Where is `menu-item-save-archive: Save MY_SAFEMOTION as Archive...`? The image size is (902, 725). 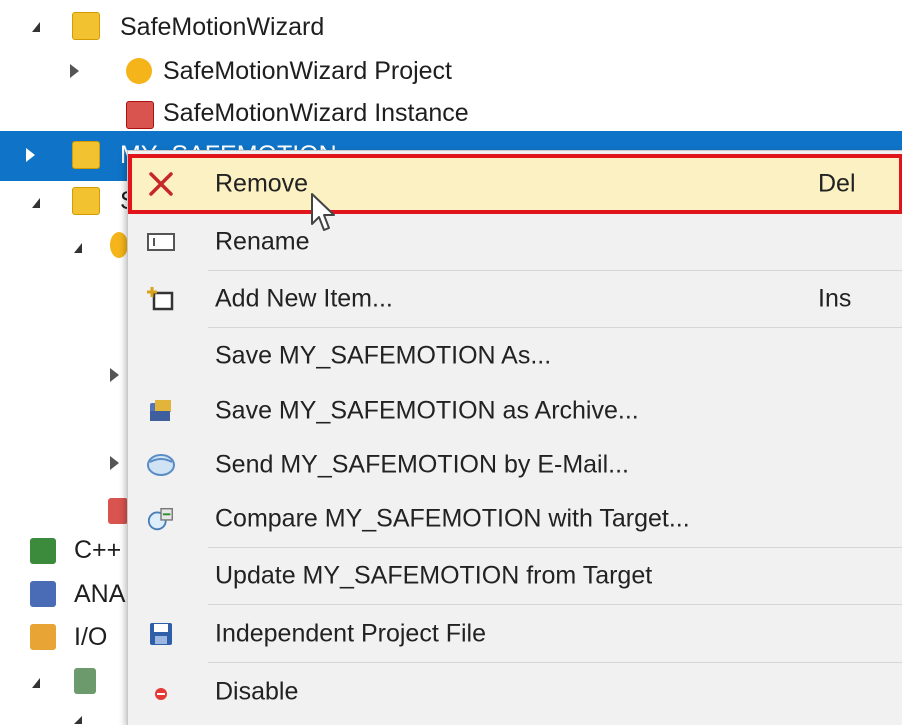
menu-item-save-archive: Save MY_SAFEMOTION as Archive... is located at coordinates (515, 411).